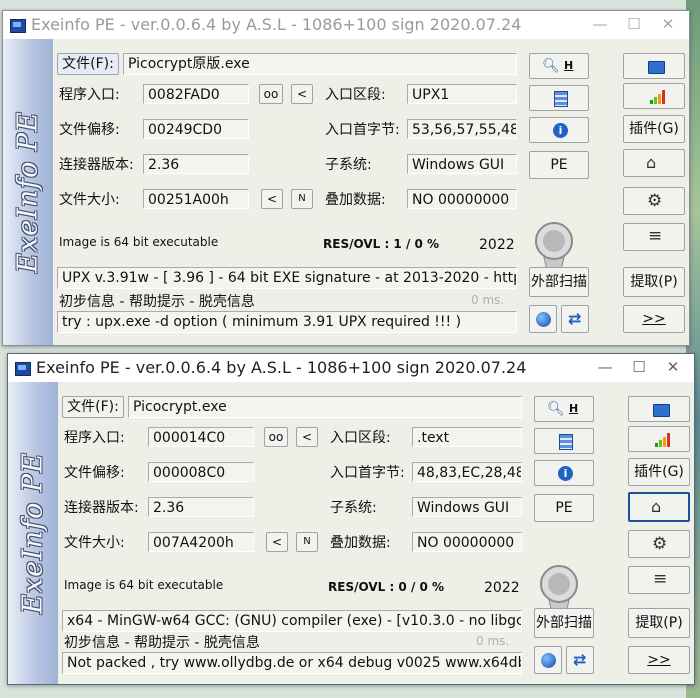  I want to click on first-bytes-field: 48,83,EC,28,48, so click(467, 472).